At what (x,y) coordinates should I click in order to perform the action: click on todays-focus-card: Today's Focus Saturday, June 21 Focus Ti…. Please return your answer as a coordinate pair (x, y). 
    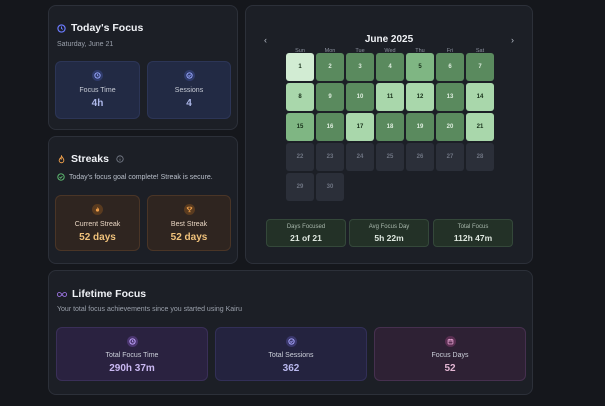
    Looking at the image, I should click on (143, 67).